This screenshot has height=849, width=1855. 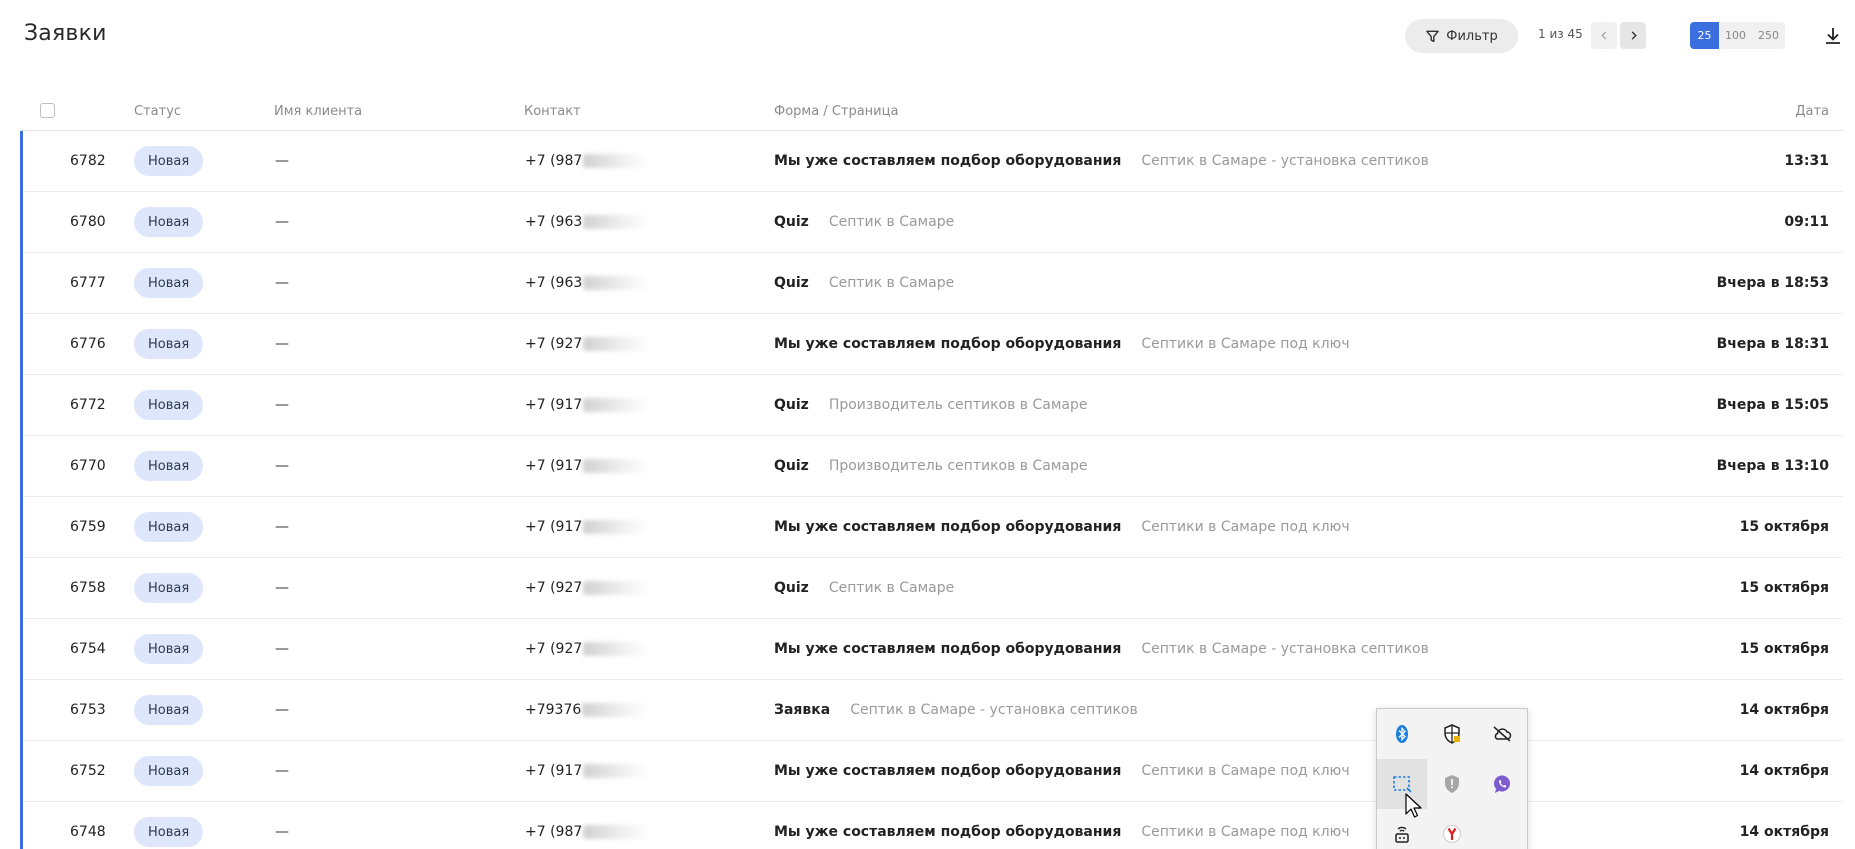 What do you see at coordinates (47, 110) in the screenshot?
I see `select-all-checkbox` at bounding box center [47, 110].